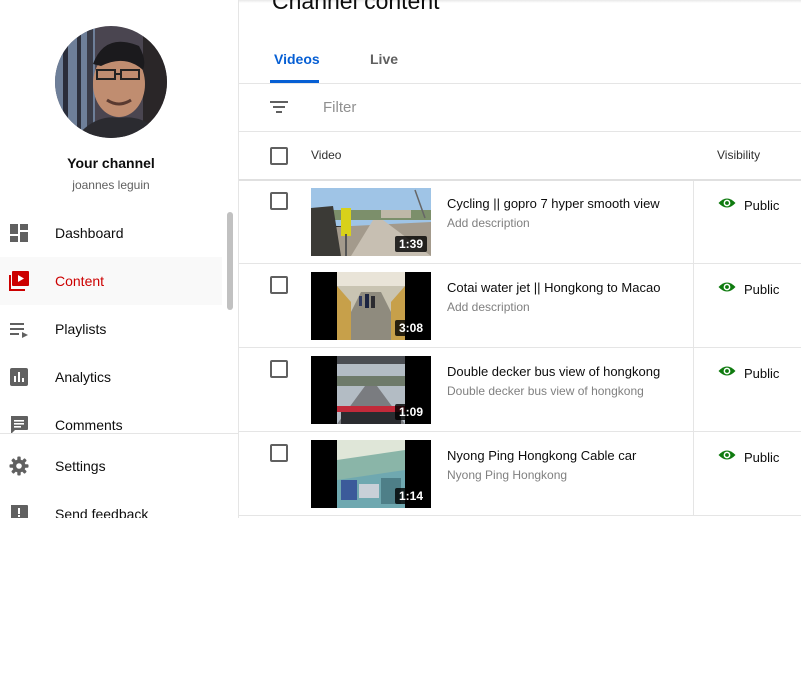  I want to click on playlists-icon, so click(19, 329).